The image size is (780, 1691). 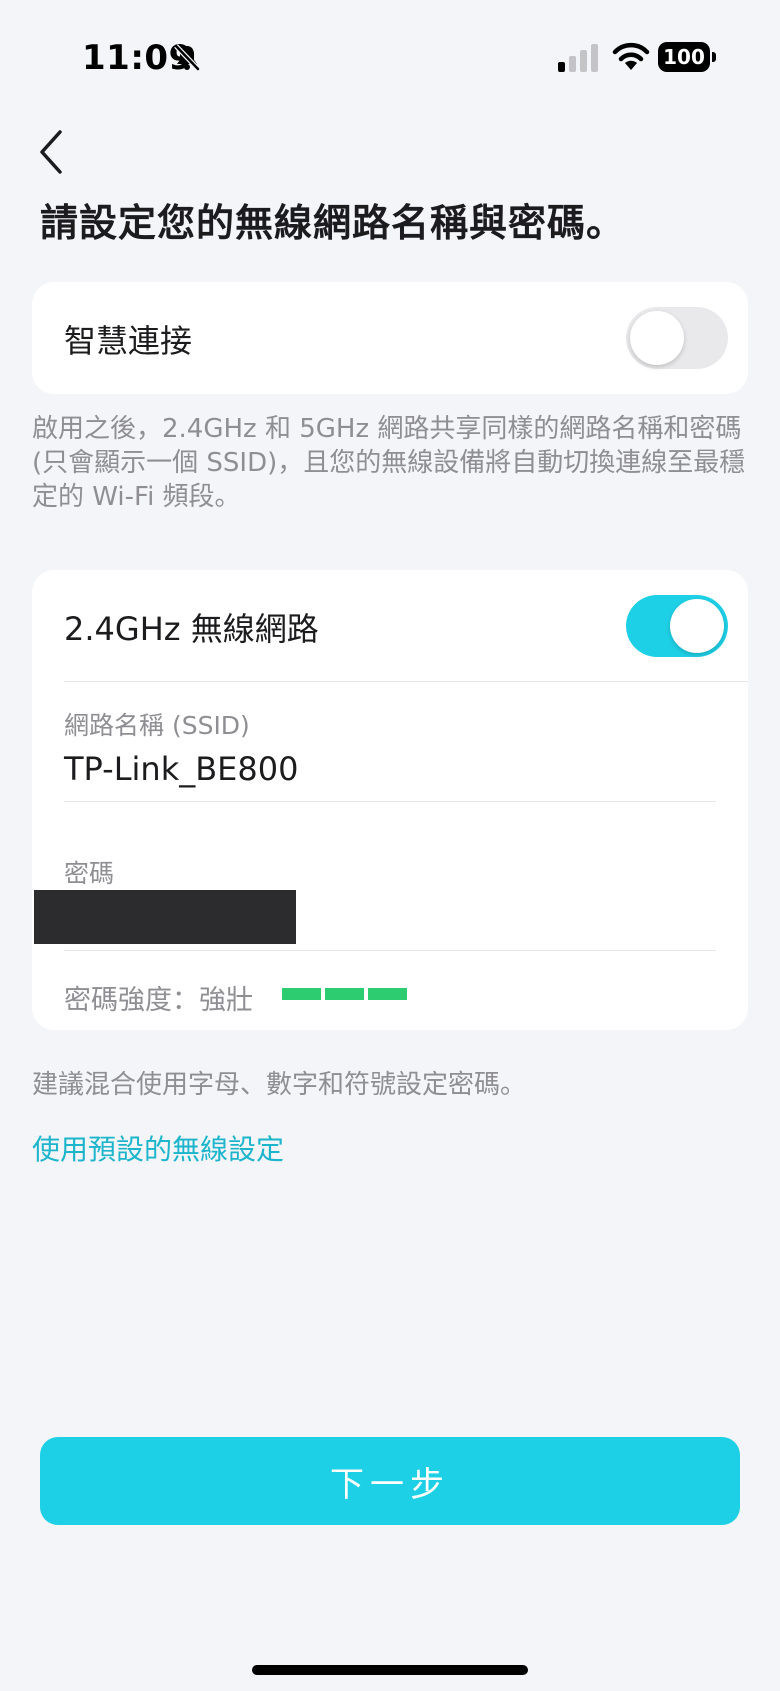 What do you see at coordinates (191, 629) in the screenshot?
I see `network-24ghz-label: 2.4GHz 無線網路` at bounding box center [191, 629].